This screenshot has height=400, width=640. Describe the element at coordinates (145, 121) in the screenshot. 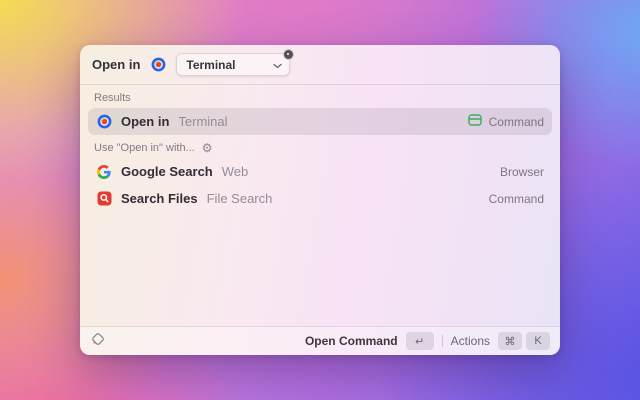

I see `result-title: Open in` at that location.